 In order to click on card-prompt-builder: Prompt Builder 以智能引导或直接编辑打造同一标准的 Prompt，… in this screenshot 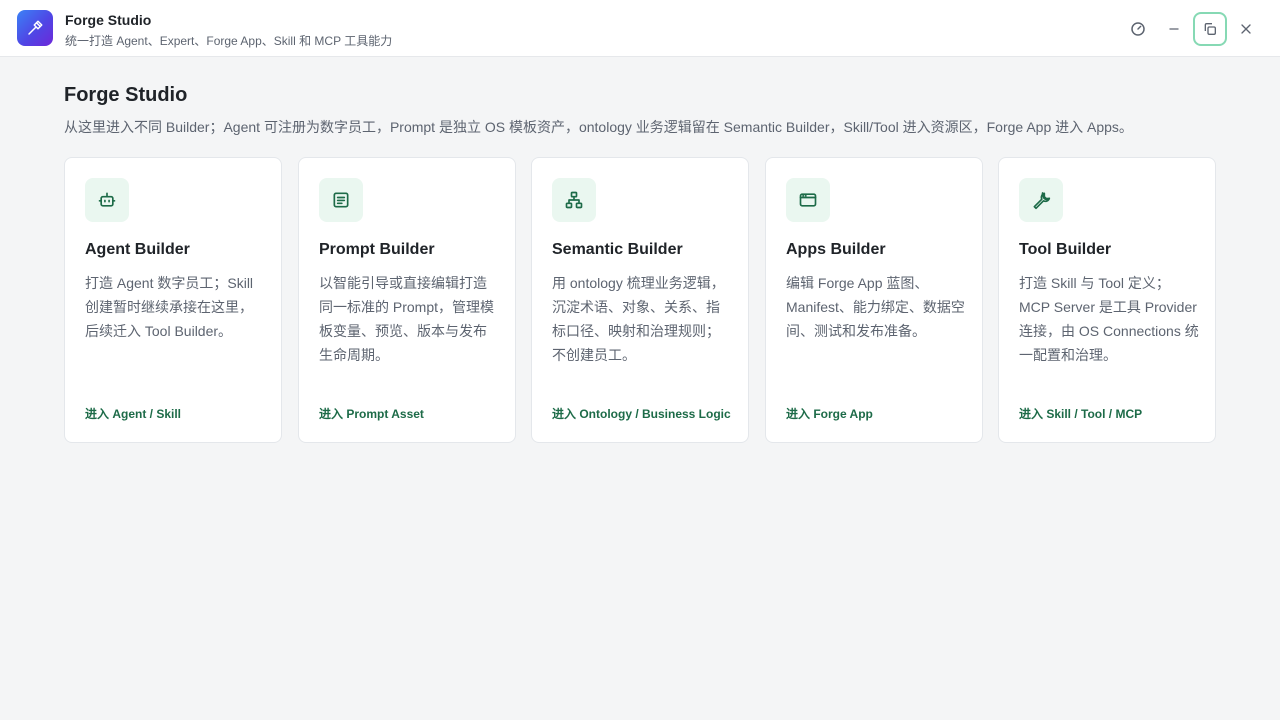, I will do `click(407, 300)`.